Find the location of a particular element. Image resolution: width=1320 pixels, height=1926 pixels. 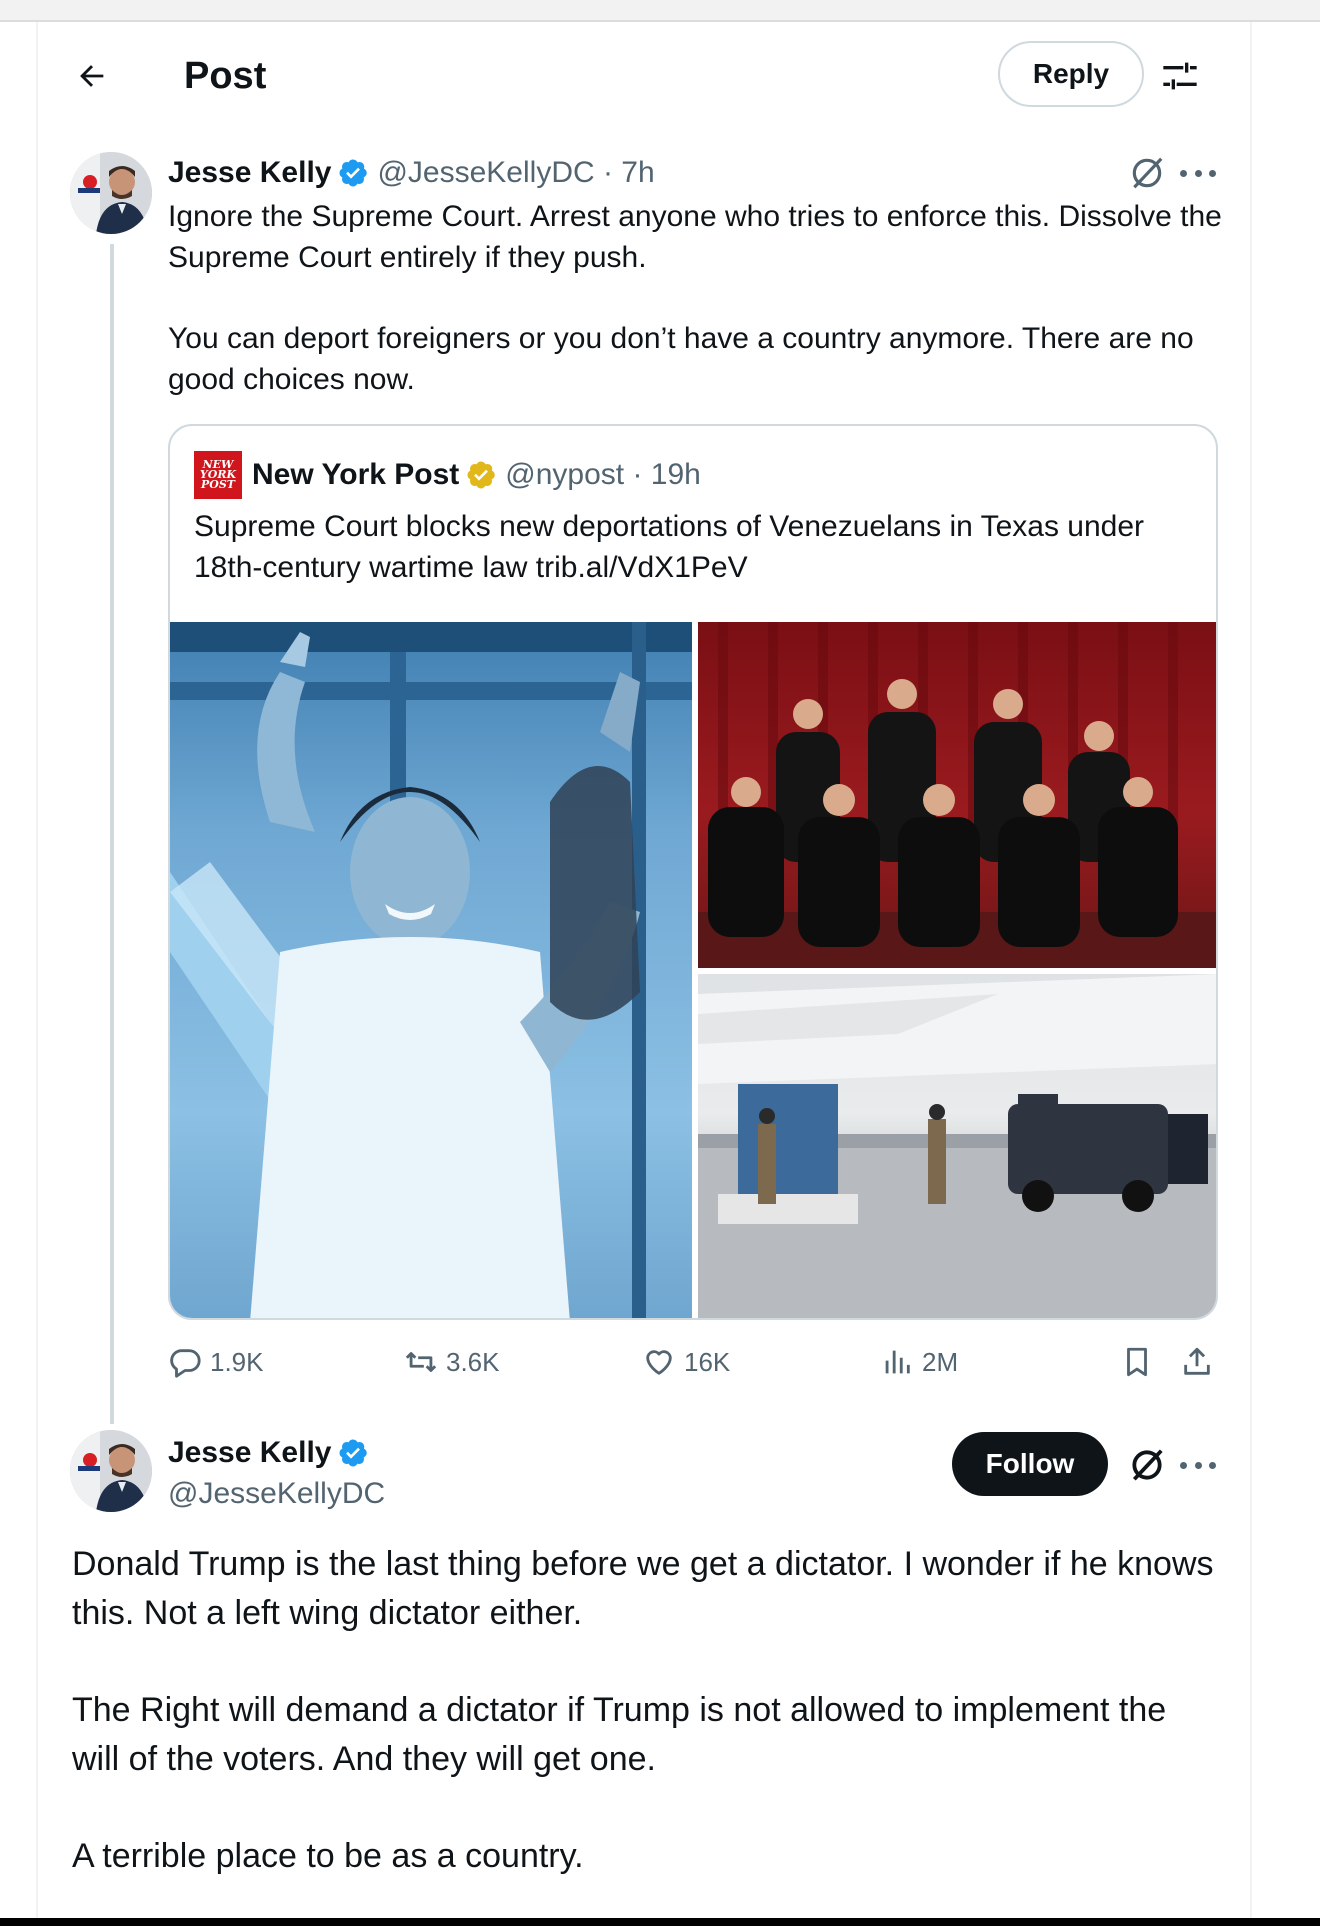

bookmark-icon is located at coordinates (1137, 1362).